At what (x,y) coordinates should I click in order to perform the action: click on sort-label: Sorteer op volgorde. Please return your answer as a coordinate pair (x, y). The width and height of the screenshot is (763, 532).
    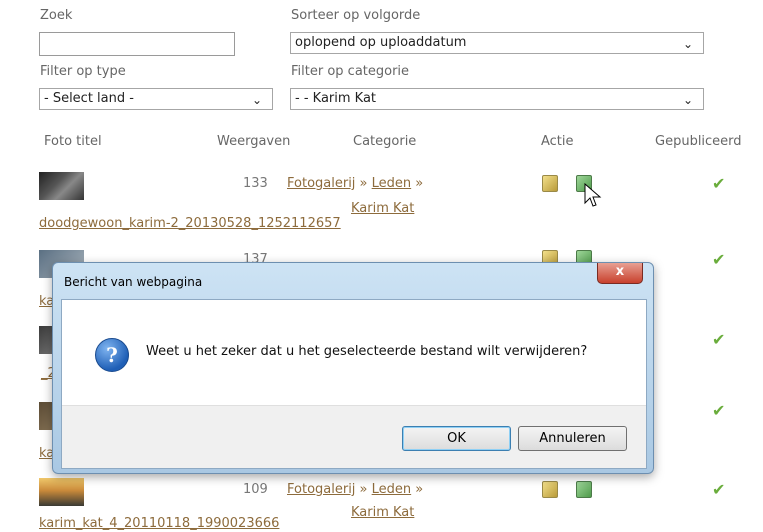
    Looking at the image, I should click on (356, 15).